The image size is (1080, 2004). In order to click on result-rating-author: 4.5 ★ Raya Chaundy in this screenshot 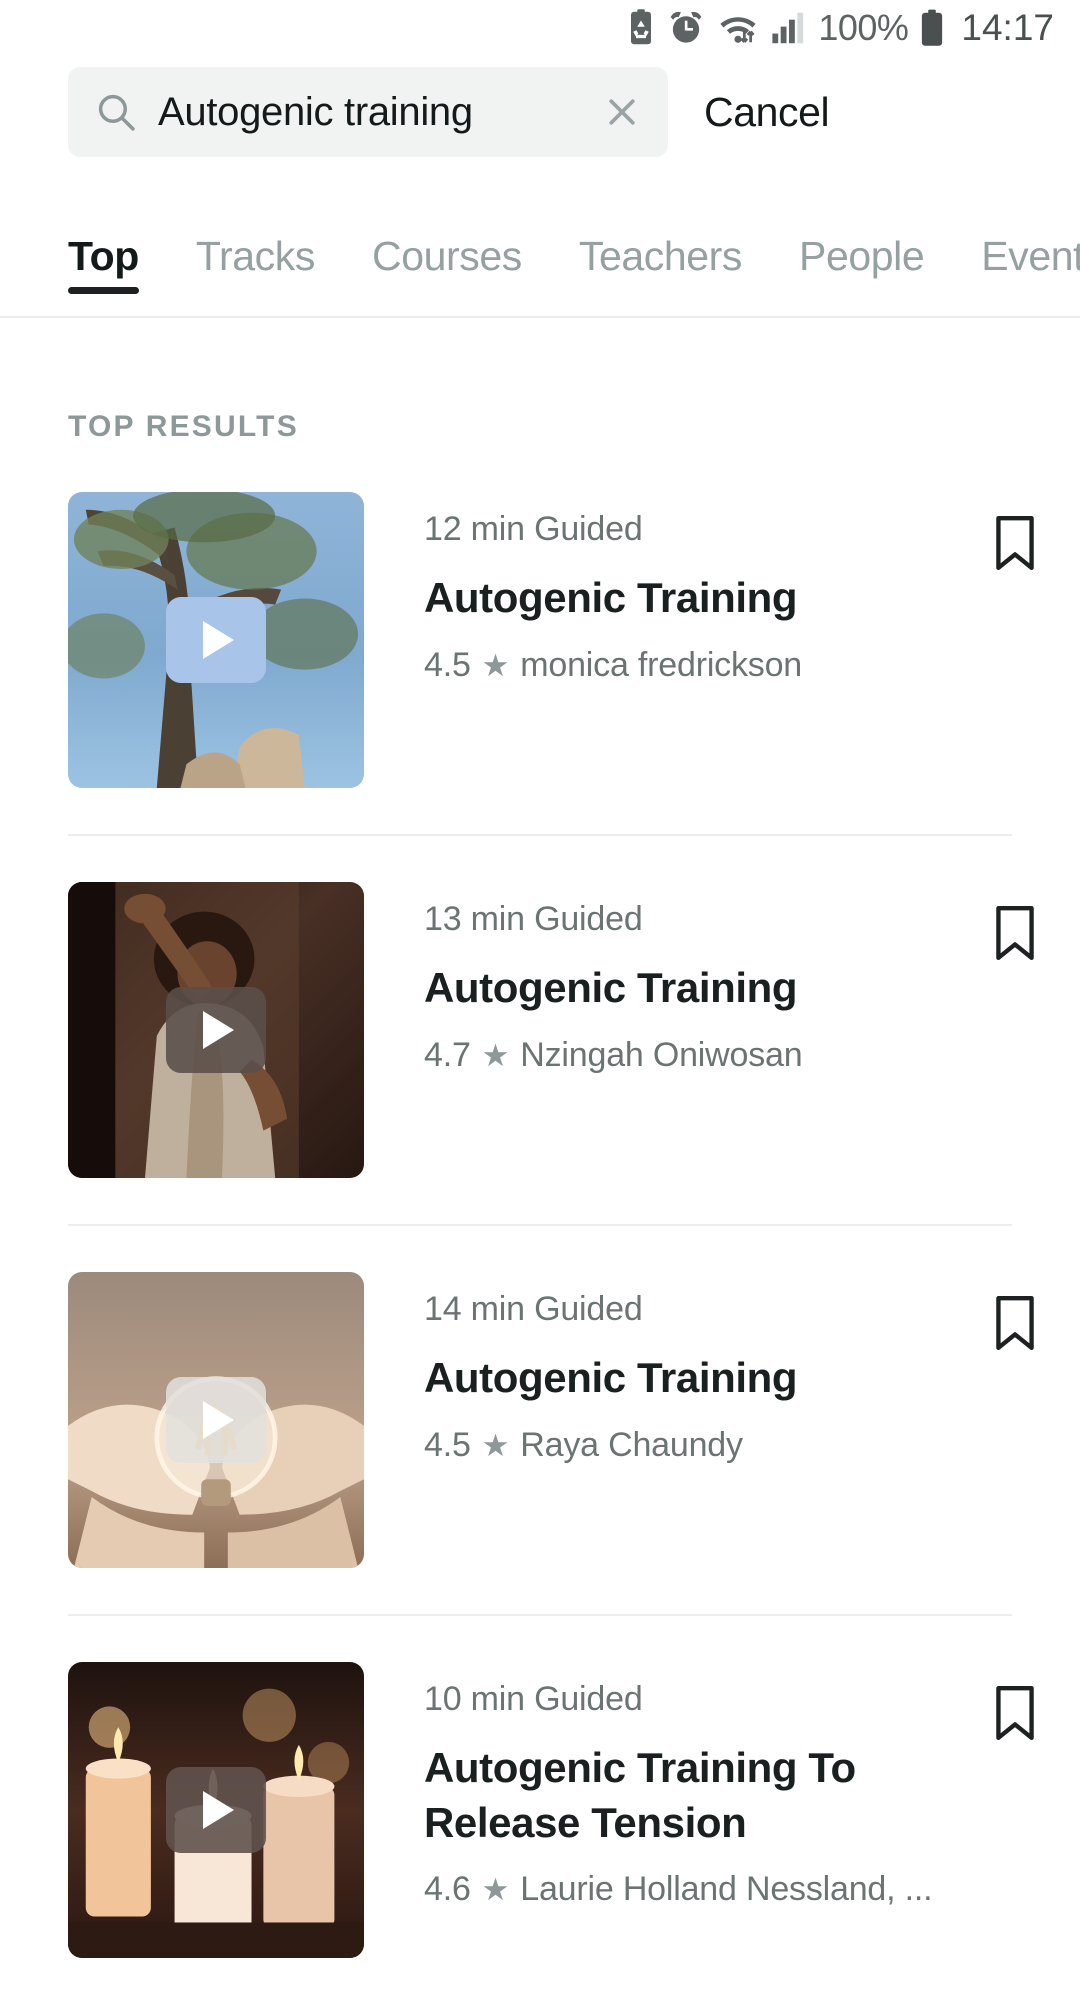, I will do `click(703, 1445)`.